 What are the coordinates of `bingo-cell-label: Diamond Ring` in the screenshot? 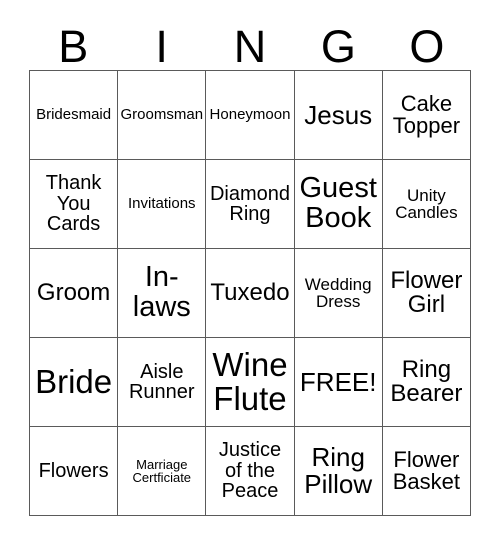 It's located at (250, 203).